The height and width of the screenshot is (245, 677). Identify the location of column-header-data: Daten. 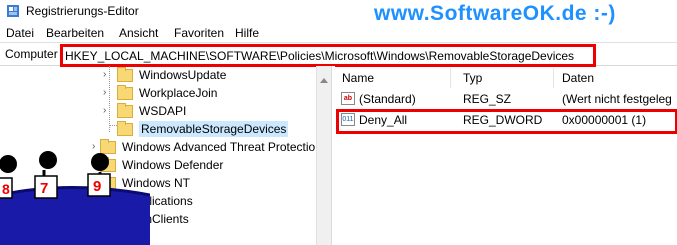
(578, 78).